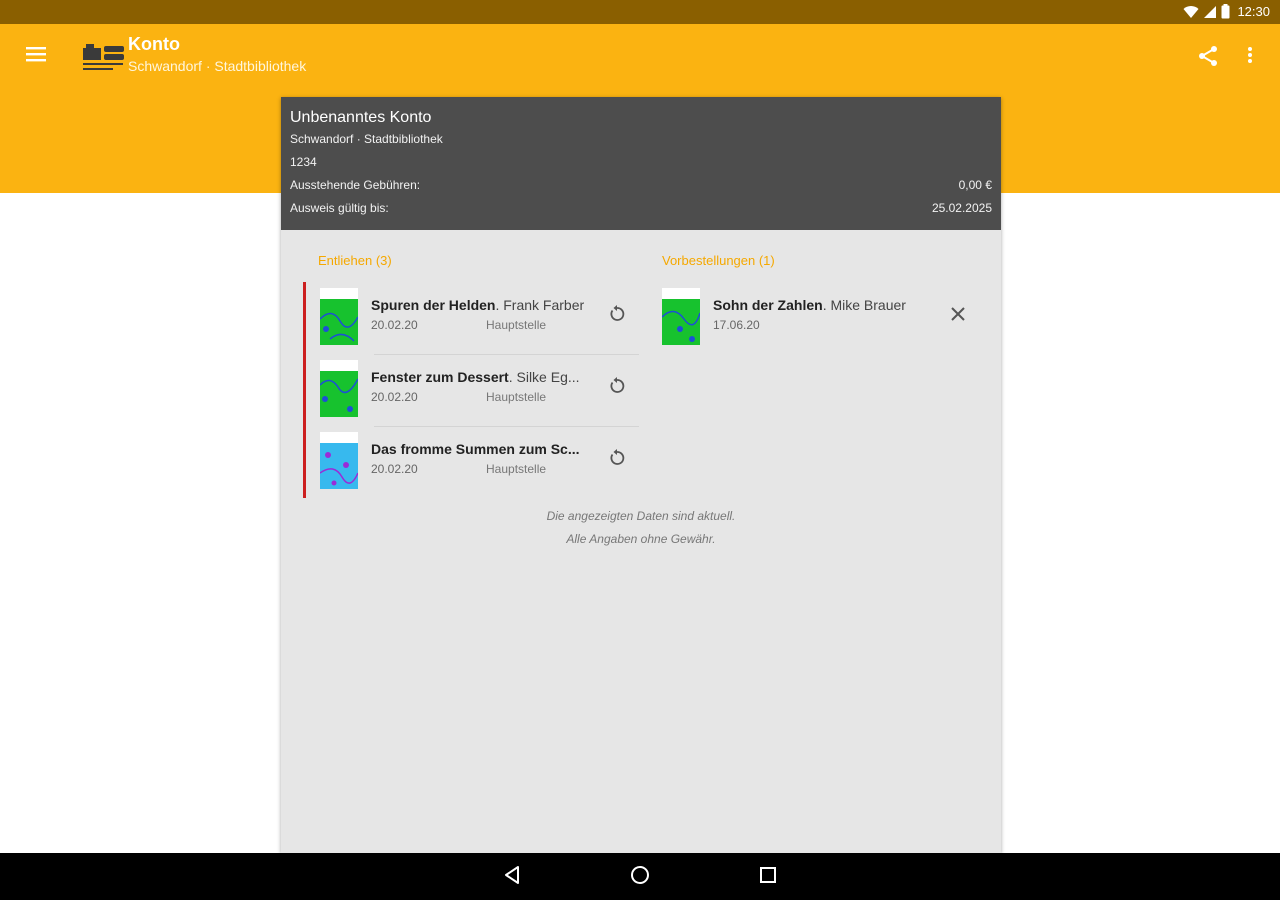  I want to click on close-icon, so click(958, 316).